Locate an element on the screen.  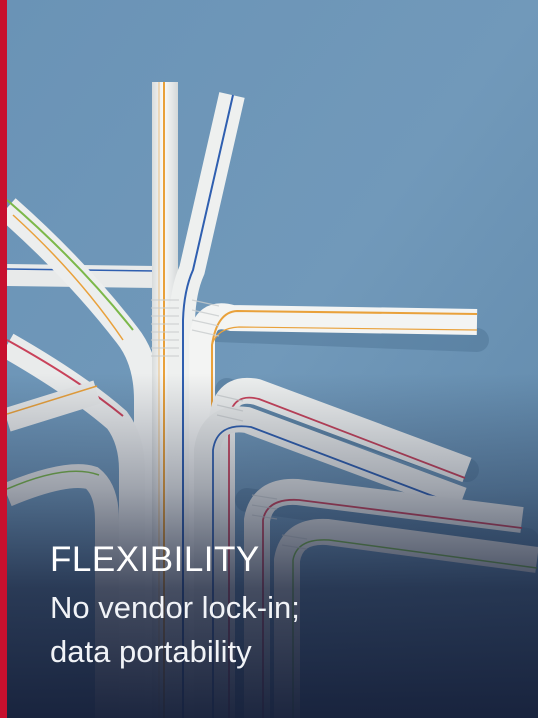
feature-subtitle-line2: data portability is located at coordinates (151, 651).